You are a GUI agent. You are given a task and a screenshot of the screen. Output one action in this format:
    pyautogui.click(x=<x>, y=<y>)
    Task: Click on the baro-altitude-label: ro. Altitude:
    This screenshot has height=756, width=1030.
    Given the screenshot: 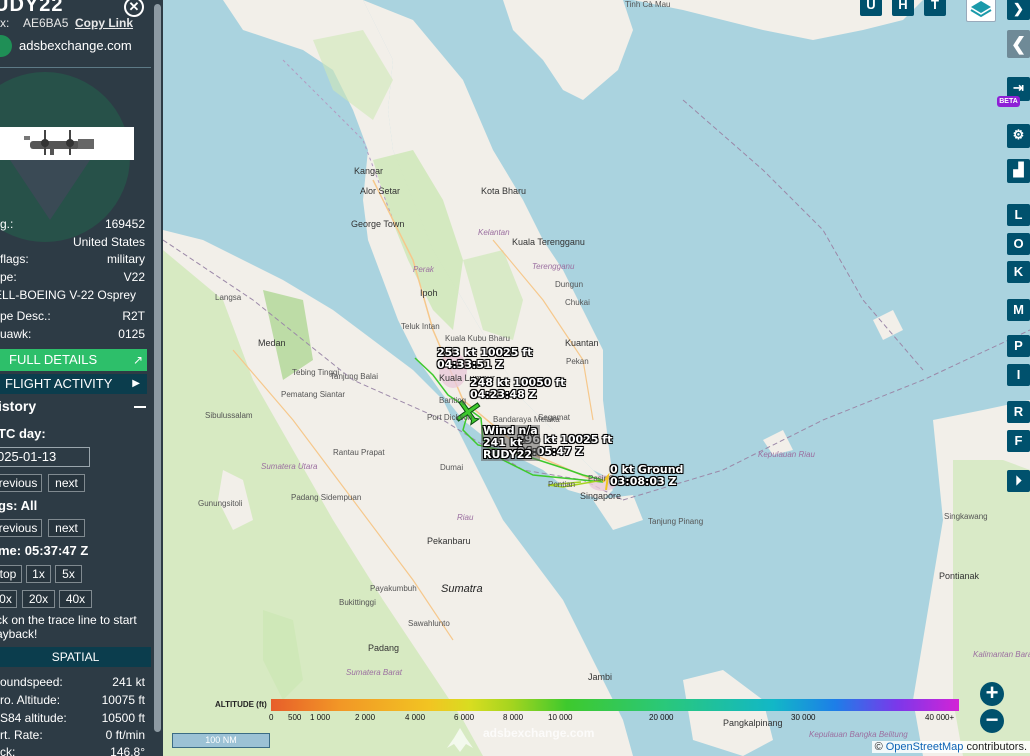 What is the action you would take?
    pyautogui.click(x=30, y=700)
    